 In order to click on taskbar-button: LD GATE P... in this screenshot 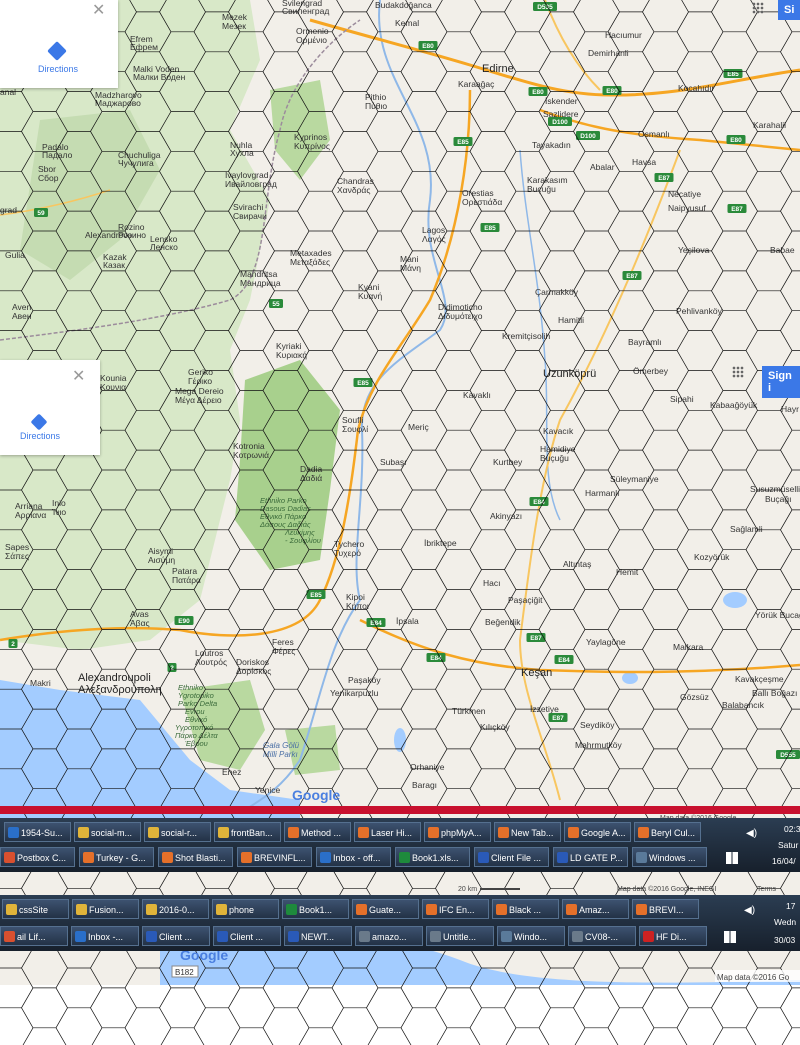, I will do `click(590, 857)`.